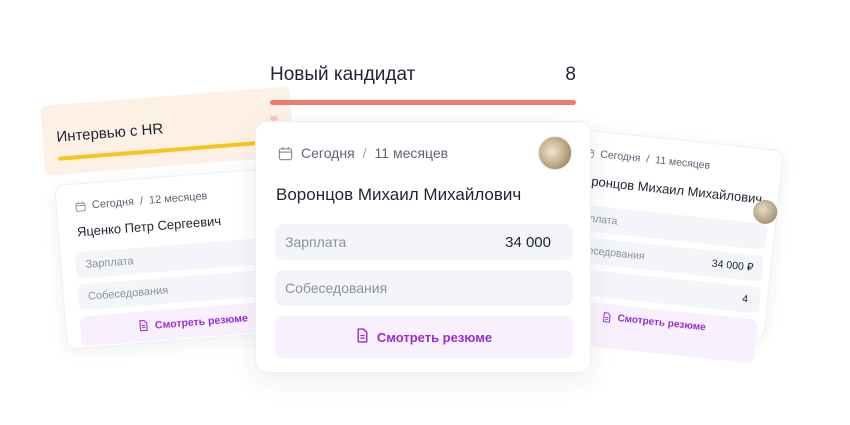 The image size is (850, 425). I want to click on card-date: Сегодня / 12 месяцев, so click(141, 201).